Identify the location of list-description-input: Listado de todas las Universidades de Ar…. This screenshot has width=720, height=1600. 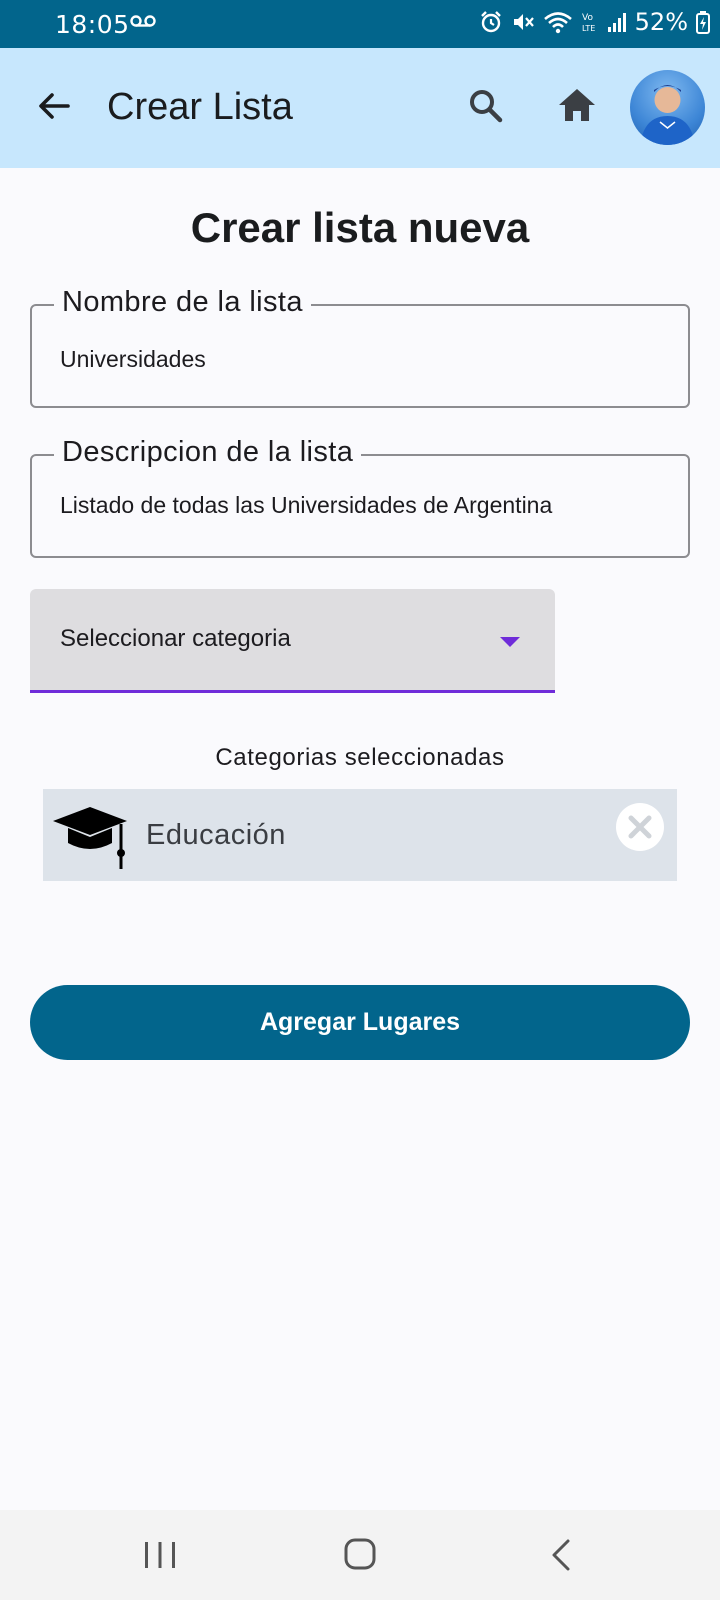
(306, 505).